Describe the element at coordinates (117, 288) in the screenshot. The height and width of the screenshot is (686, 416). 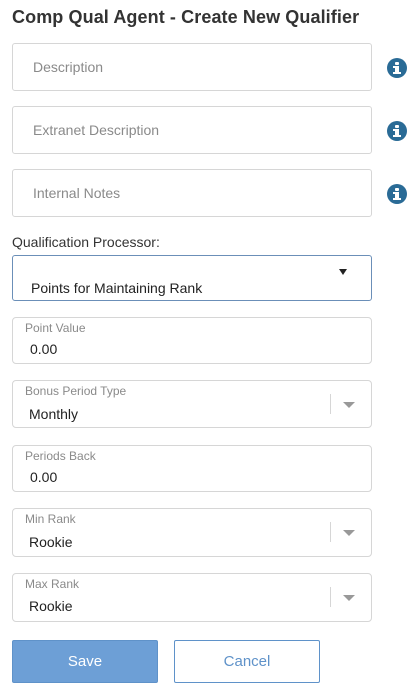
I see `qualification-processor-value: Points for Maintaining Rank` at that location.